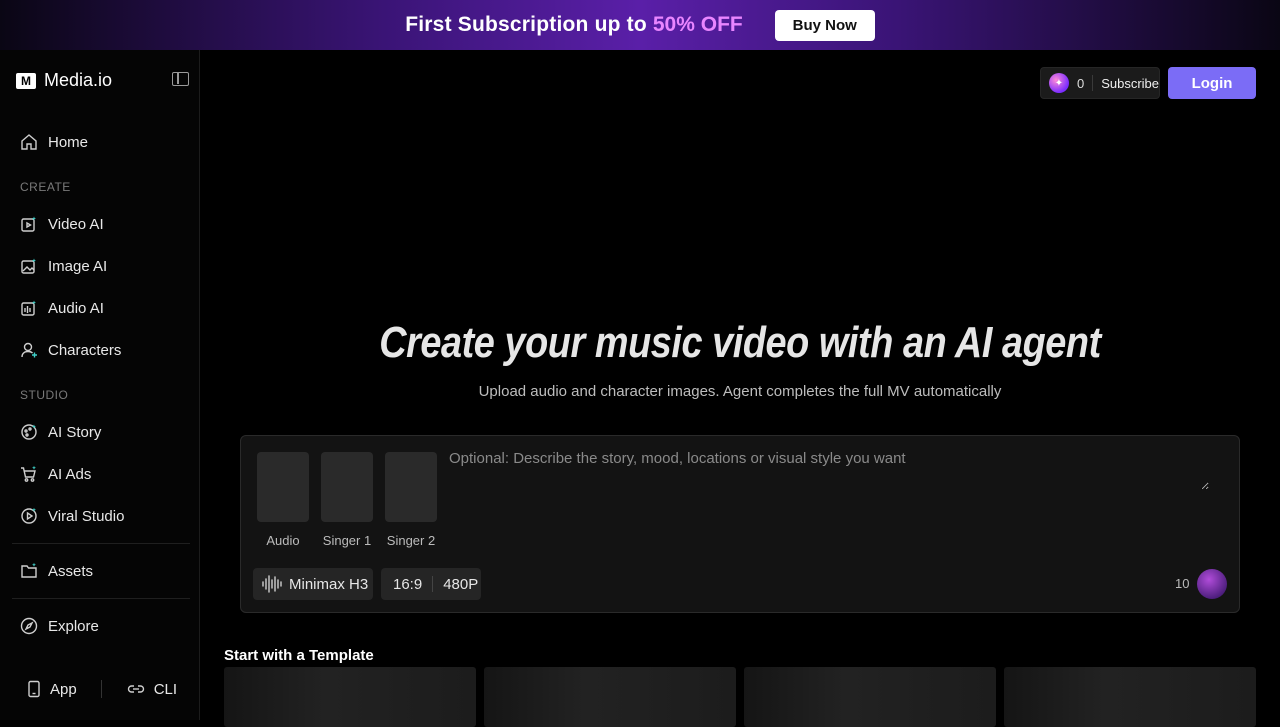 The width and height of the screenshot is (1280, 727). Describe the element at coordinates (283, 487) in the screenshot. I see `audio-upload-slot` at that location.